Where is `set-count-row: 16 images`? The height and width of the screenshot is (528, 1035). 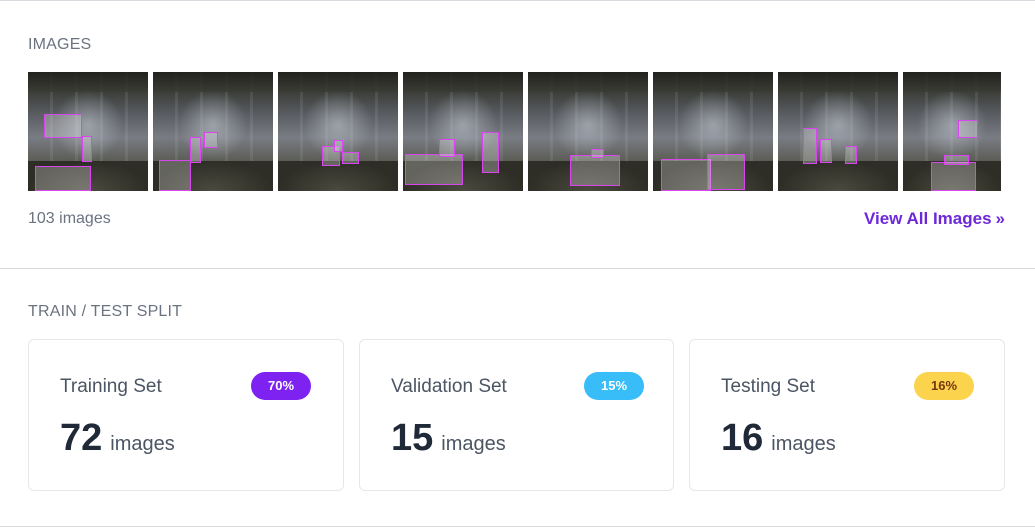
set-count-row: 16 images is located at coordinates (778, 441).